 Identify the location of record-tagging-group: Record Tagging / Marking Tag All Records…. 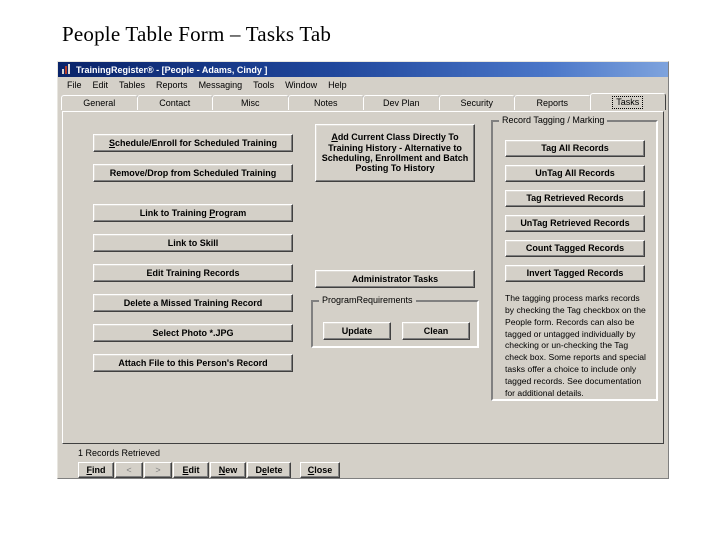
(574, 258).